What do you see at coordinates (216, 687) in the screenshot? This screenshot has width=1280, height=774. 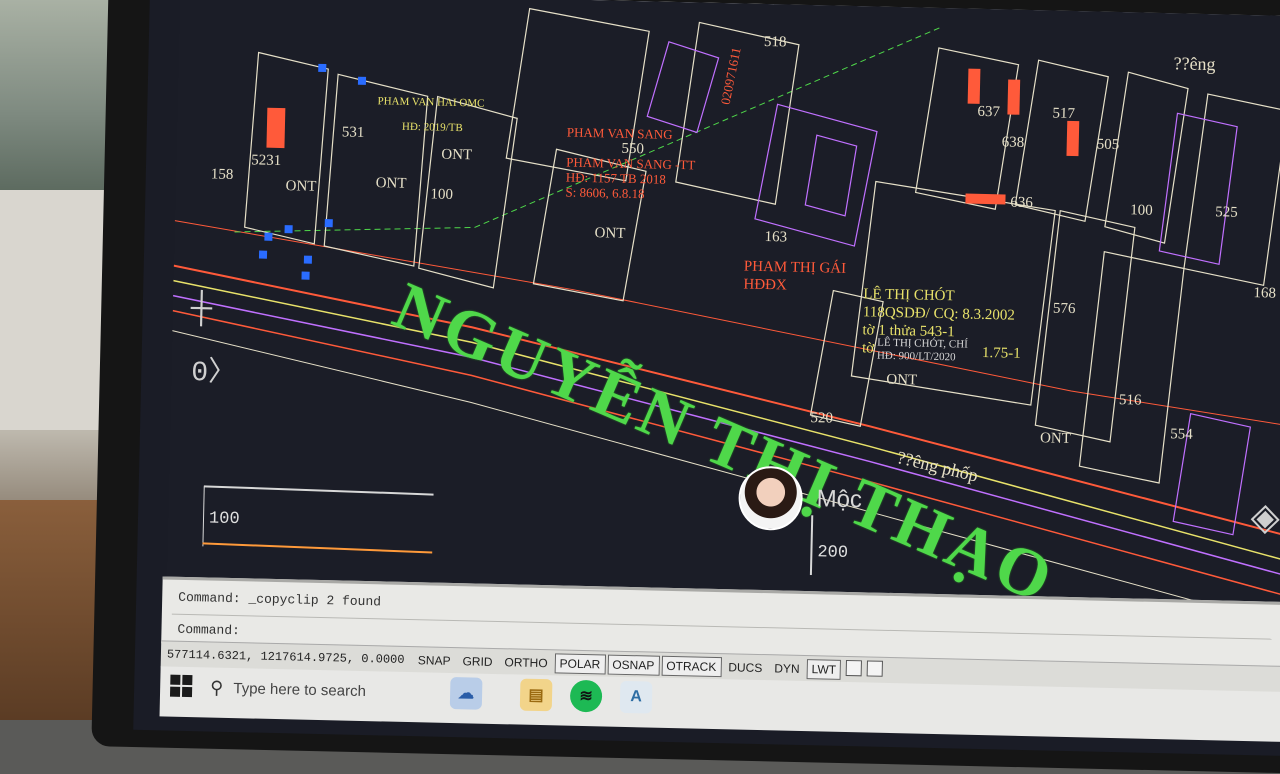 I see `search-icon: ⚲` at bounding box center [216, 687].